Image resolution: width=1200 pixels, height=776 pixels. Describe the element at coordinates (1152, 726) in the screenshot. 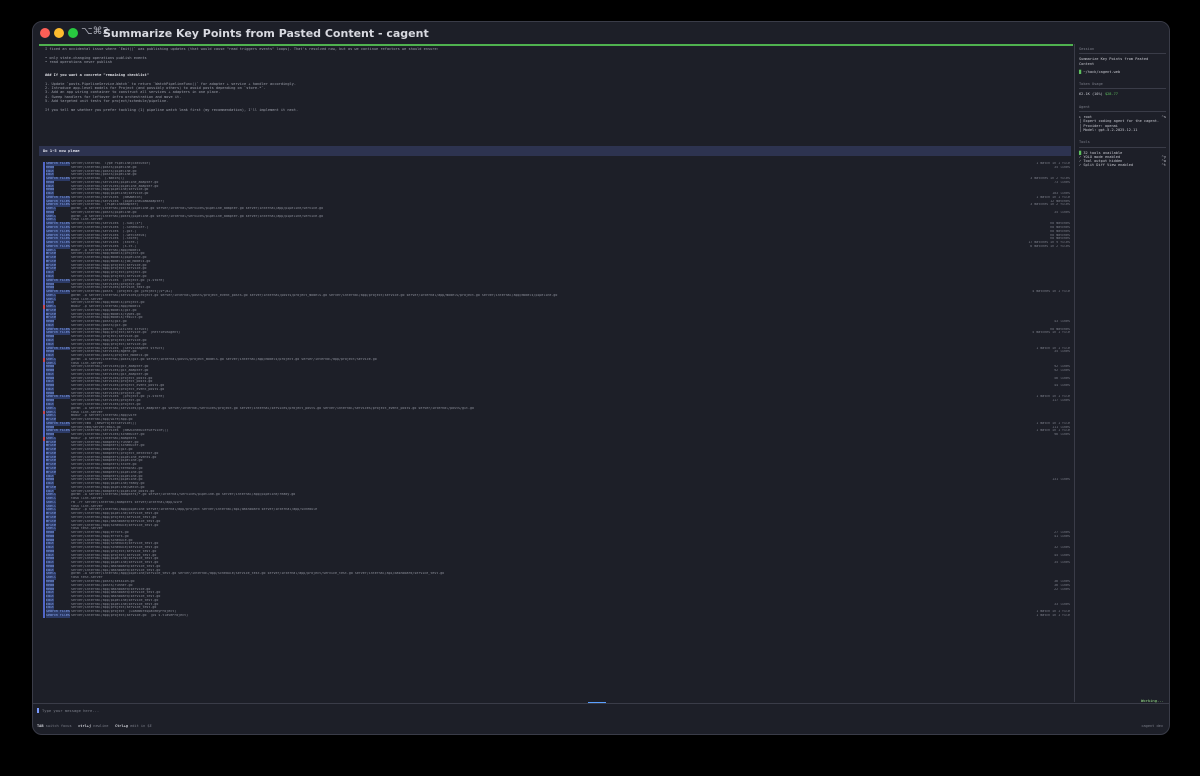

I see `app-version: cagent dev` at that location.